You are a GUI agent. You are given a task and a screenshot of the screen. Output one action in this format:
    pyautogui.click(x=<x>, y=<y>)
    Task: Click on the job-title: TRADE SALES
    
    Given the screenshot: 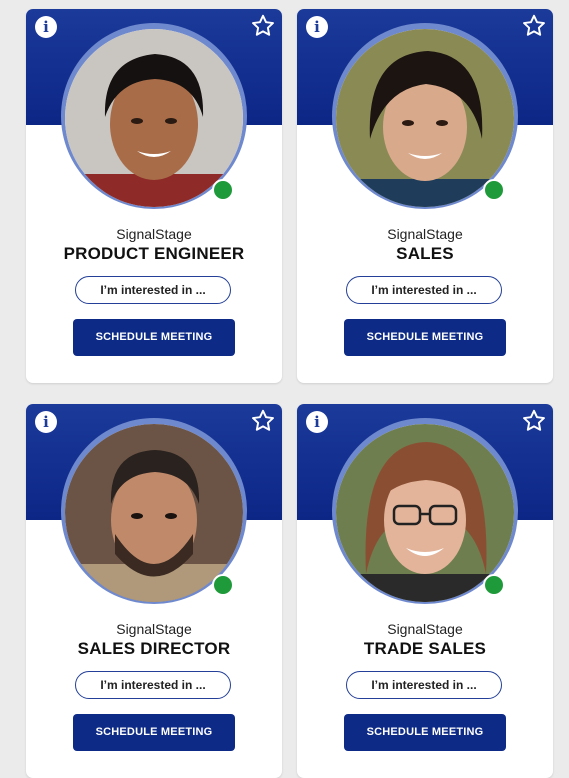 What is the action you would take?
    pyautogui.click(x=425, y=648)
    